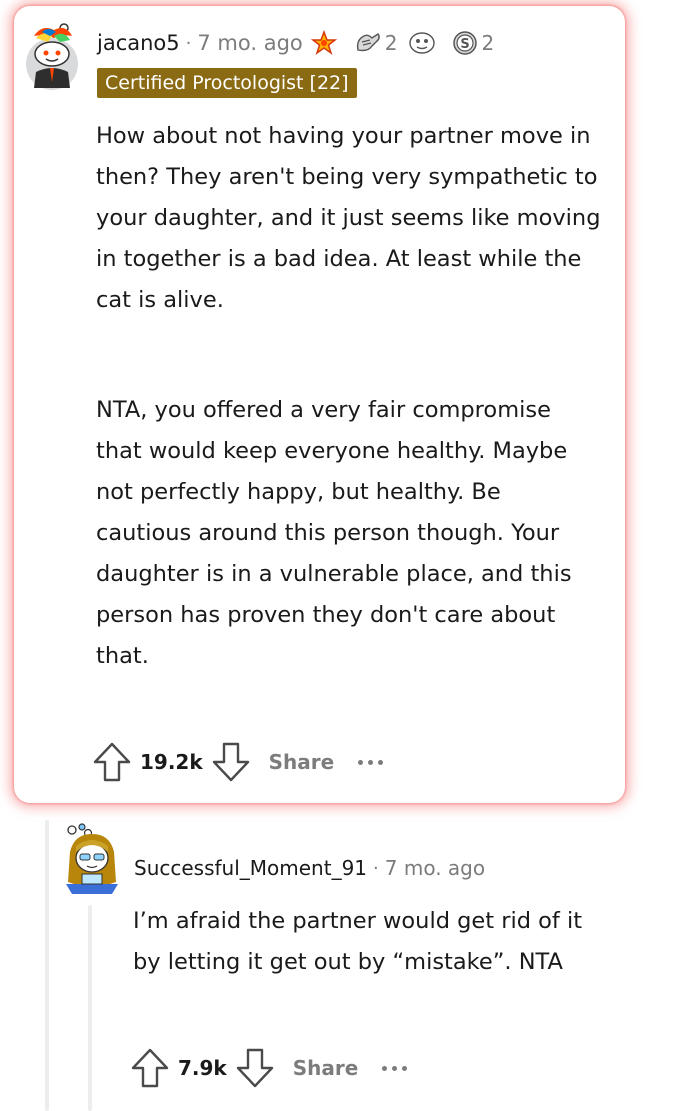 The width and height of the screenshot is (700, 1111). Describe the element at coordinates (202, 1068) in the screenshot. I see `vote-count: 7.9k` at that location.